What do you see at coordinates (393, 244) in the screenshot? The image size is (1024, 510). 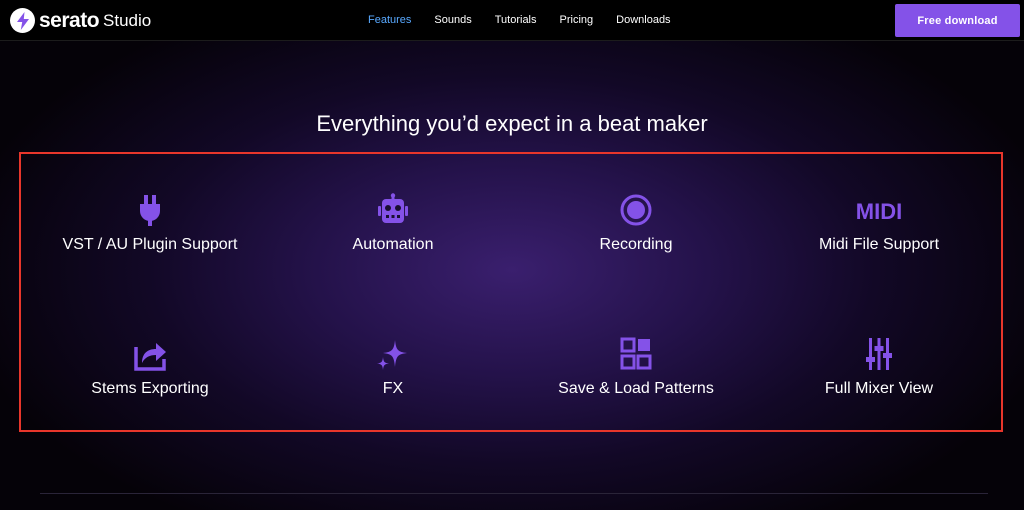 I see `feature-label: Automation` at bounding box center [393, 244].